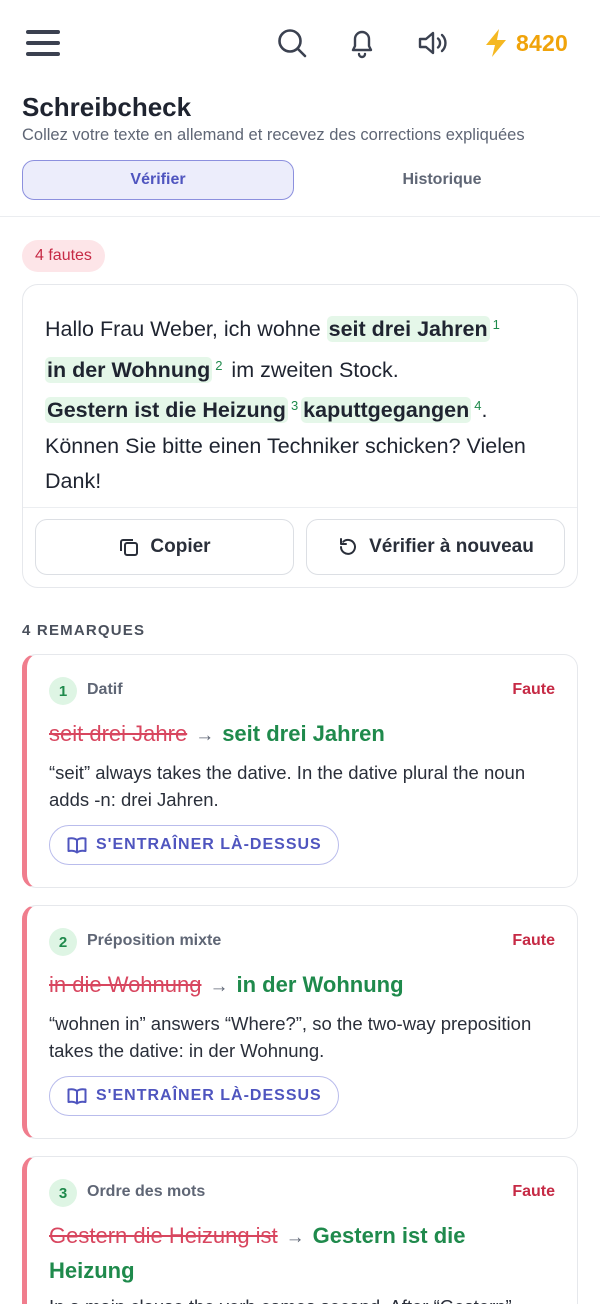  Describe the element at coordinates (303, 733) in the screenshot. I see `correct-text: seit drei Jahren` at that location.